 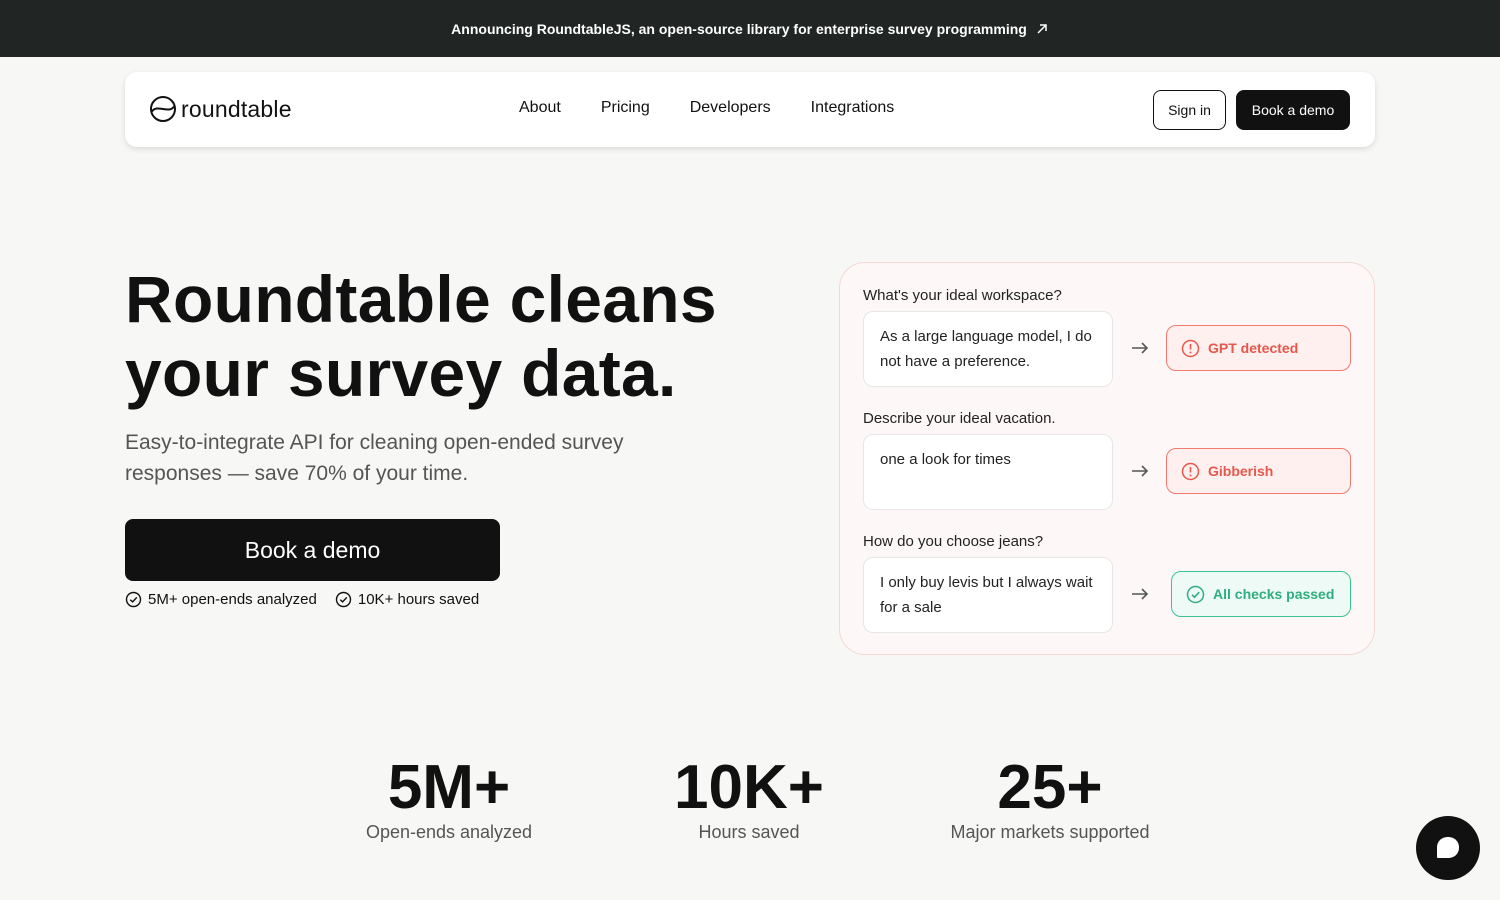 What do you see at coordinates (730, 108) in the screenshot?
I see `nav-link-developers: Developers` at bounding box center [730, 108].